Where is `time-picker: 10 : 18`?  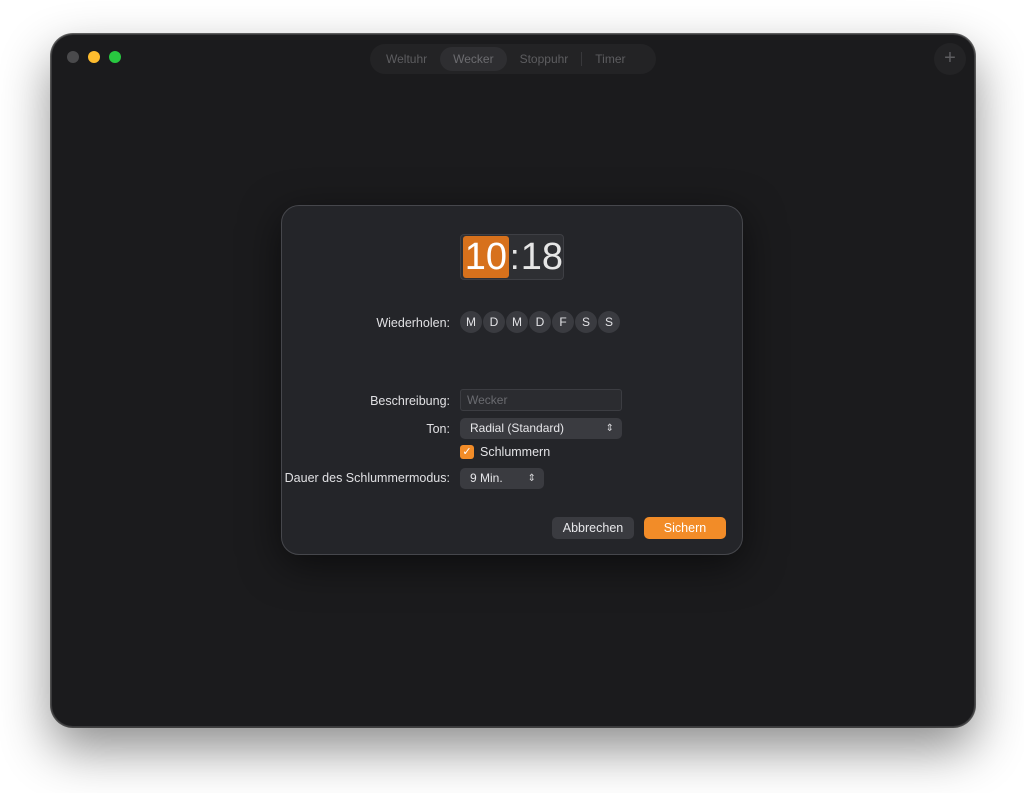 time-picker: 10 : 18 is located at coordinates (512, 257).